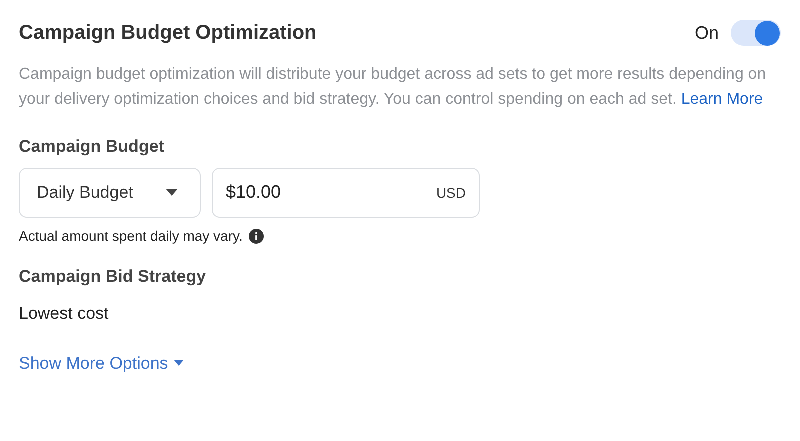 The image size is (800, 441). What do you see at coordinates (92, 147) in the screenshot?
I see `subheading: Campaign Budget` at bounding box center [92, 147].